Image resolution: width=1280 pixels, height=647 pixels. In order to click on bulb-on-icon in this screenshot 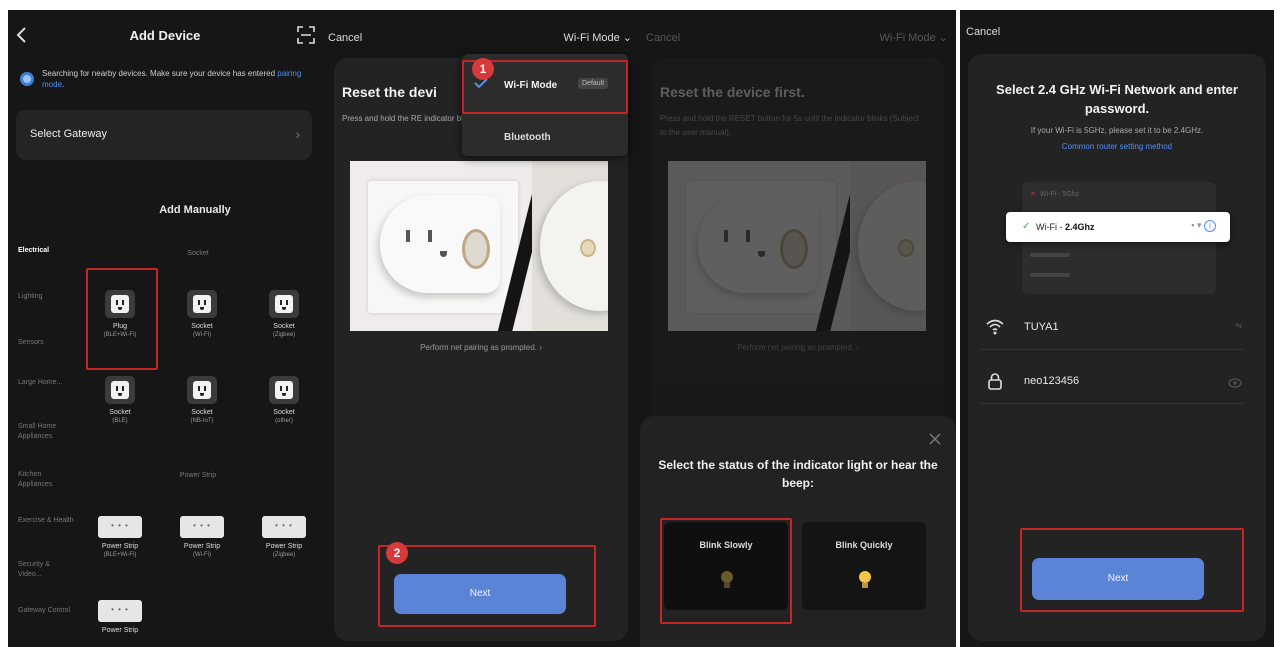, I will do `click(865, 579)`.